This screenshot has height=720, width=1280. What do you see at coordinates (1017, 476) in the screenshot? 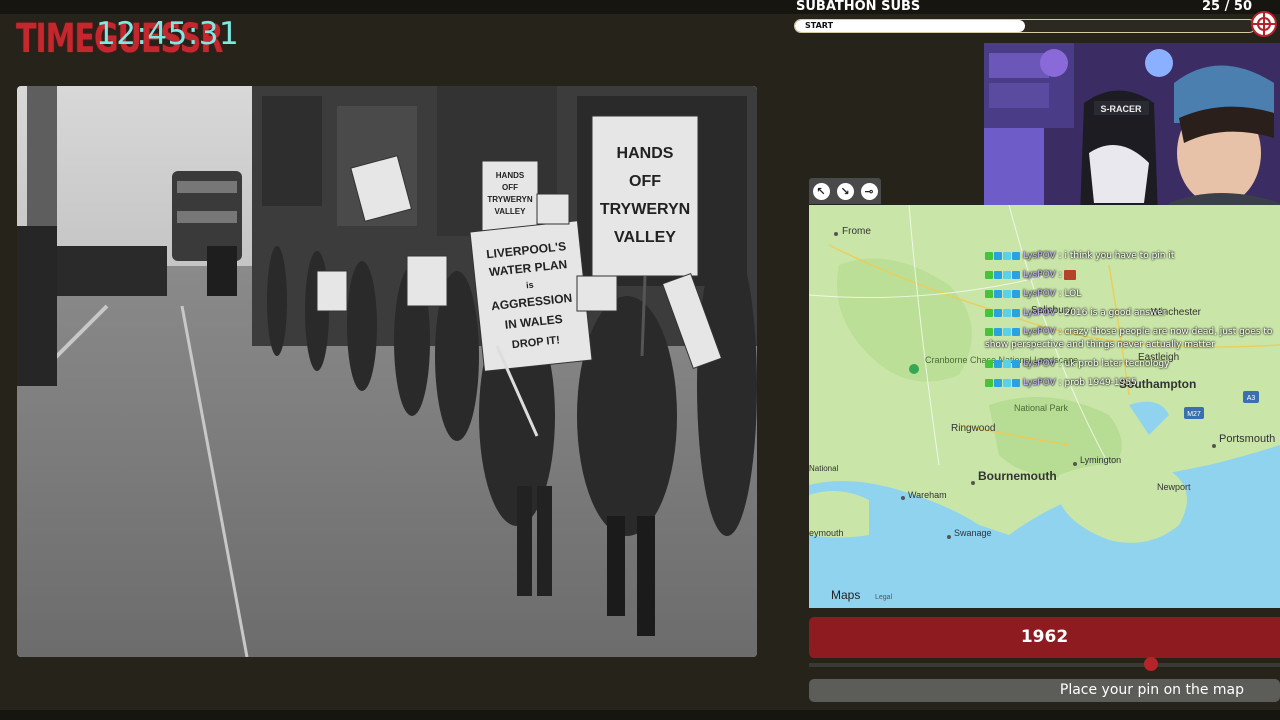
I see `map-label-10: Bournemouth` at bounding box center [1017, 476].